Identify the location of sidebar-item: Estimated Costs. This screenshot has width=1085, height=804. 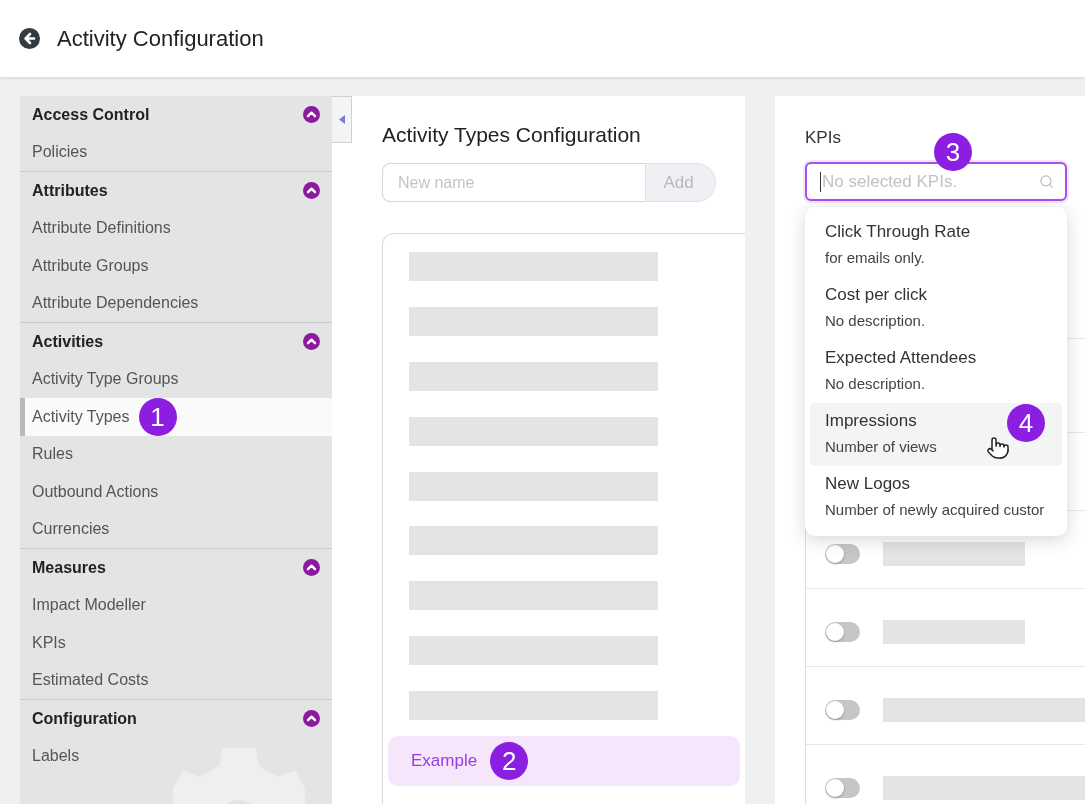
(176, 680).